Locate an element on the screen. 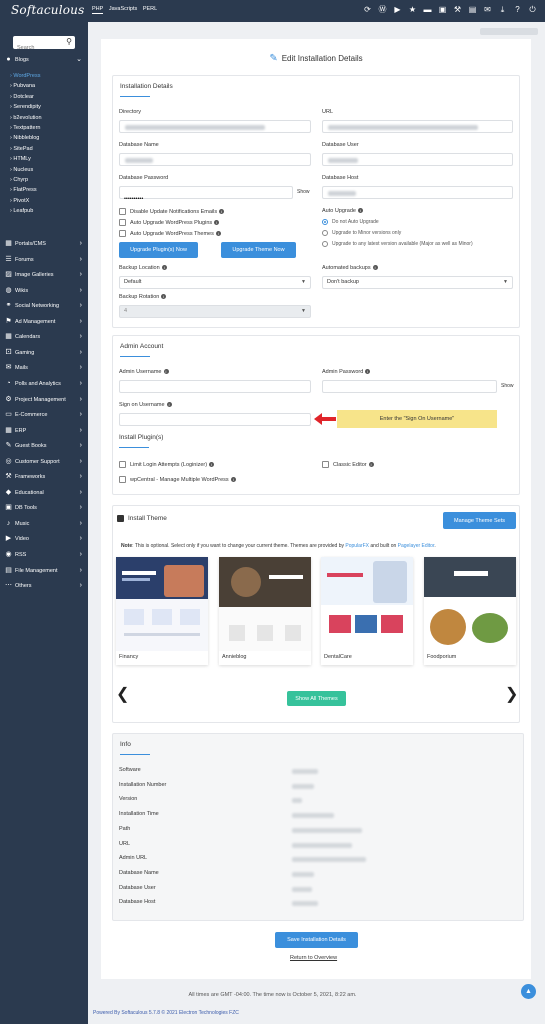 The height and width of the screenshot is (1024, 545). sidebar-item-others: ⋯ Others › is located at coordinates (44, 586).